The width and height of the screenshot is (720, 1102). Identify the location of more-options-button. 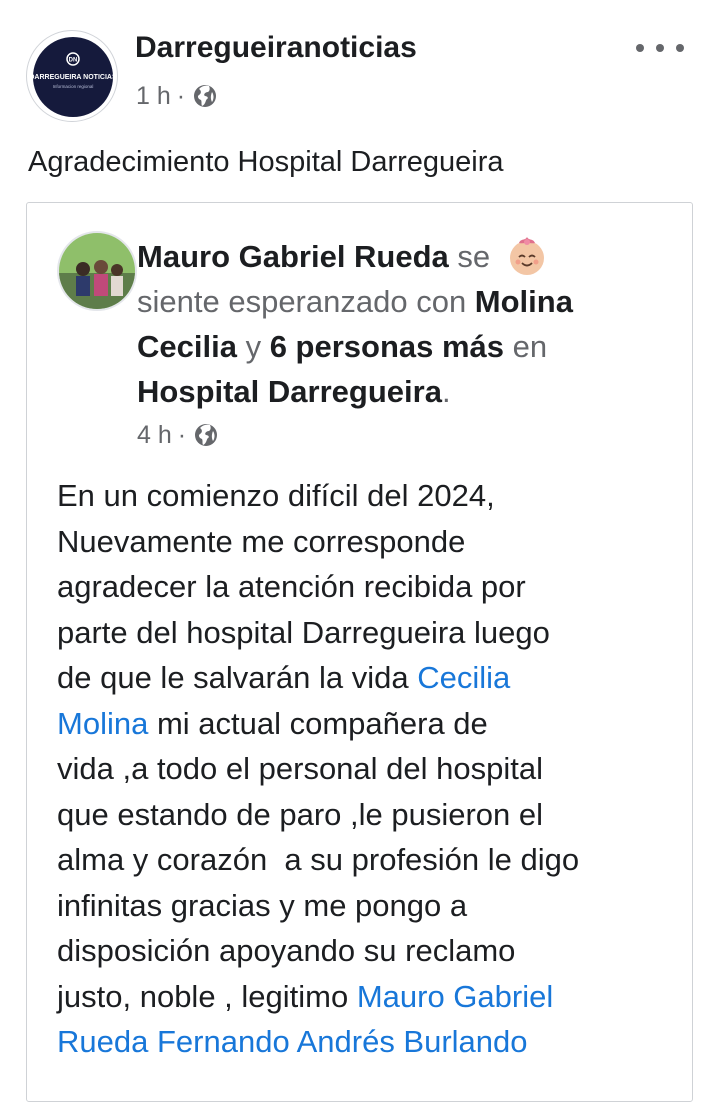
(660, 48).